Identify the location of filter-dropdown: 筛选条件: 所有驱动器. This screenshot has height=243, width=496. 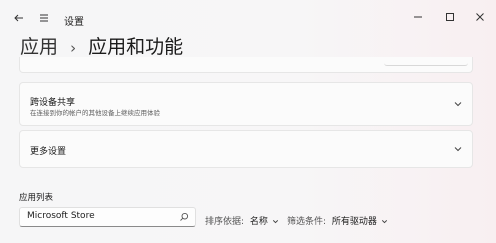
(338, 220).